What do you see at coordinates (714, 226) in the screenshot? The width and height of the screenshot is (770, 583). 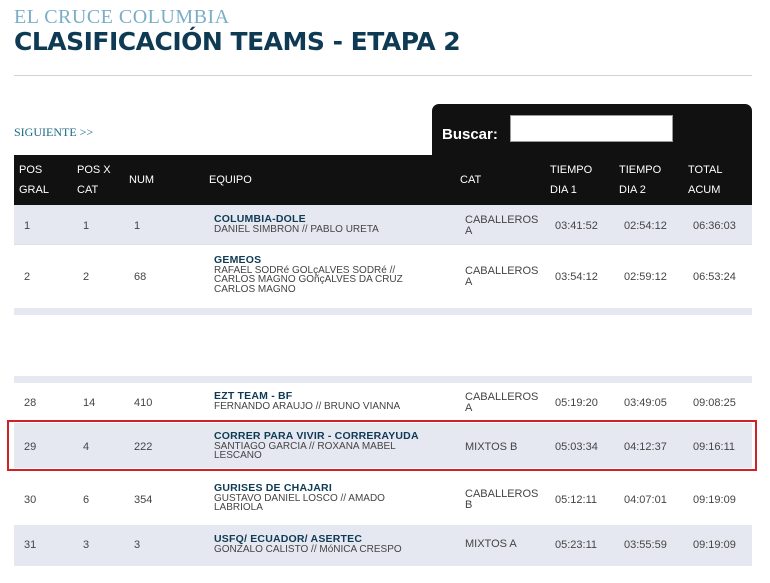 I see `total-time-cell: 06:36:03` at bounding box center [714, 226].